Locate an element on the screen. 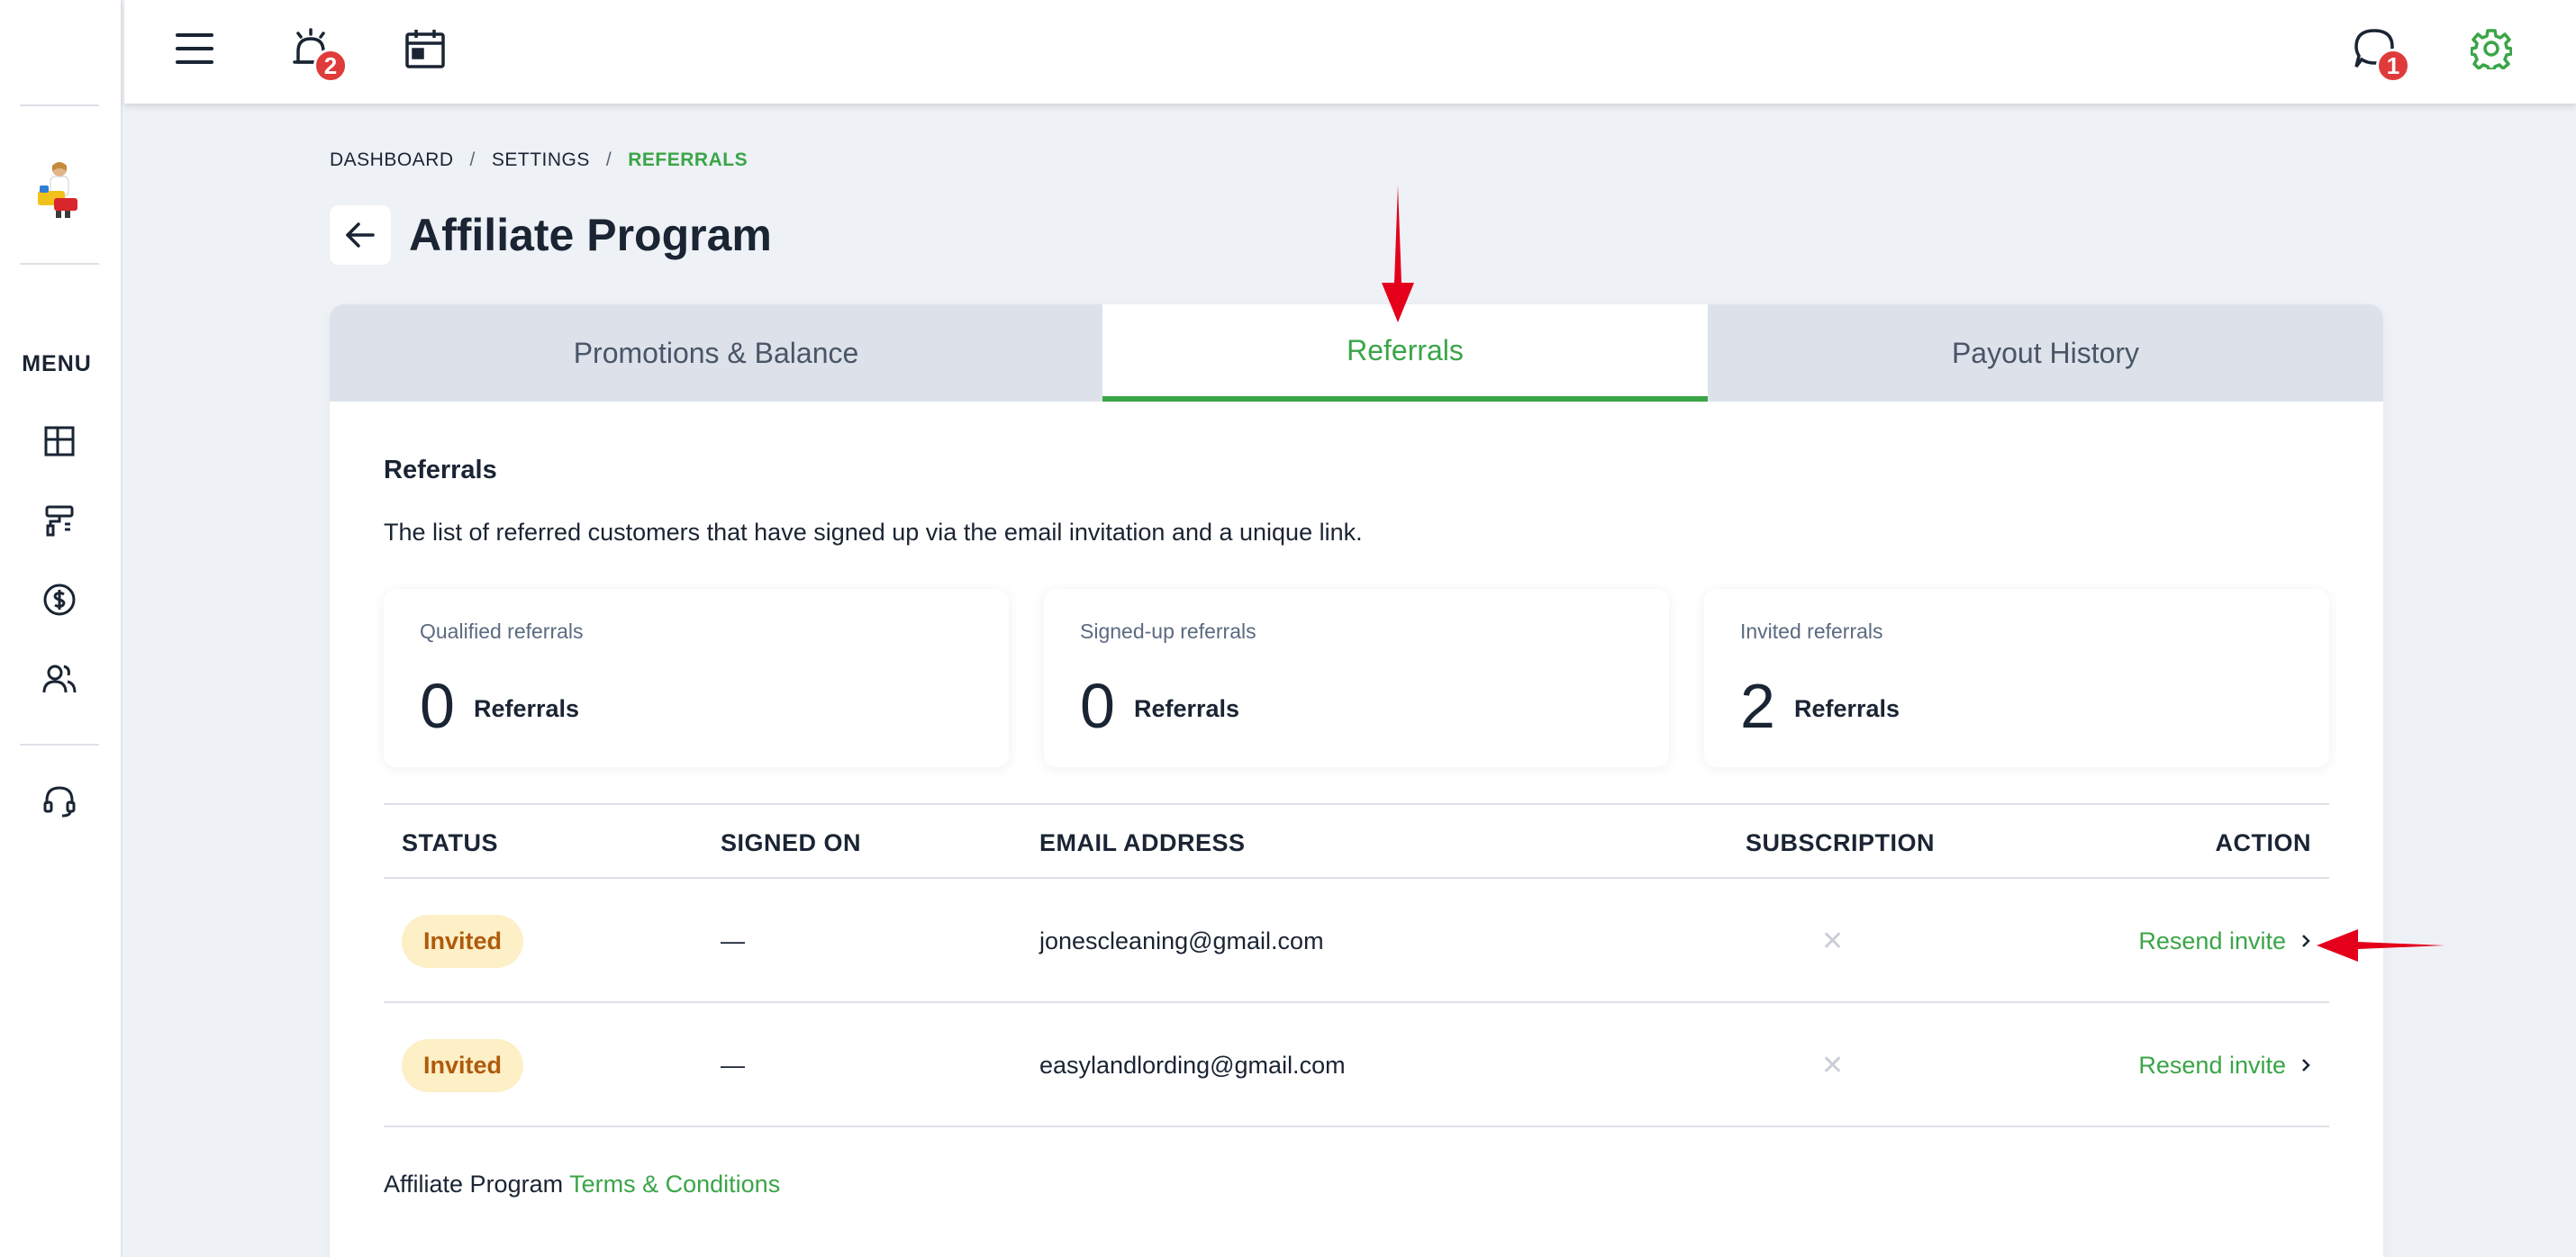 The height and width of the screenshot is (1257, 2576). breadcrumb-dashboard: DASHBOARD is located at coordinates (392, 160).